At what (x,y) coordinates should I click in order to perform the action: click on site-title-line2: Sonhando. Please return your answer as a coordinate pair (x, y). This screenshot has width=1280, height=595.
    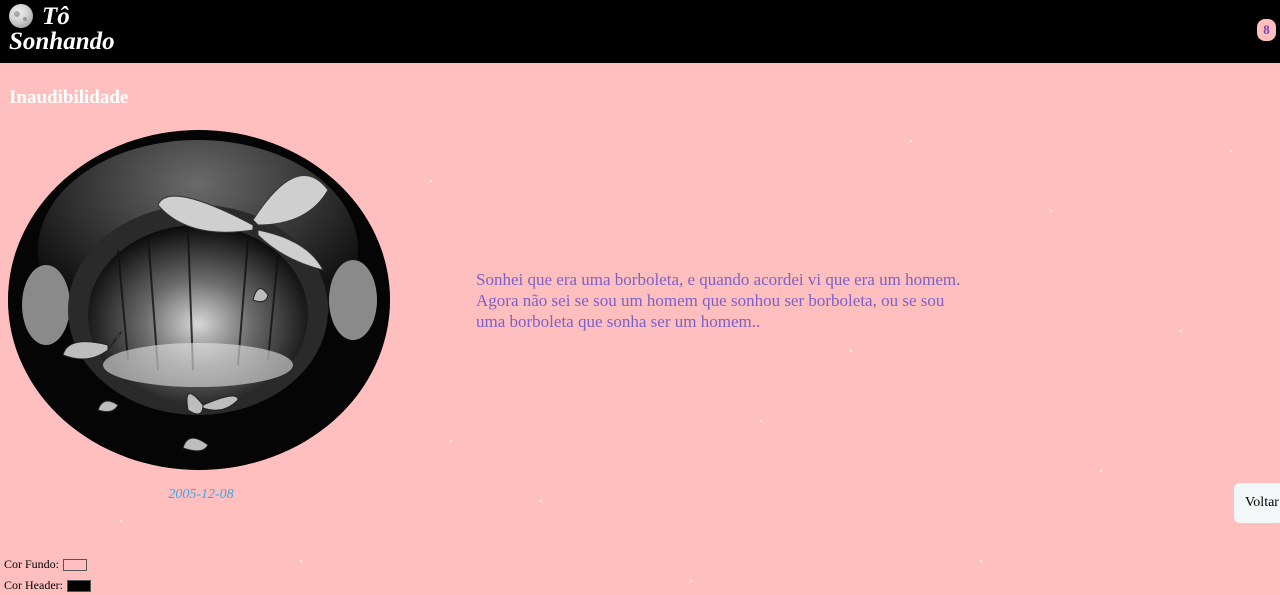
    Looking at the image, I should click on (62, 41).